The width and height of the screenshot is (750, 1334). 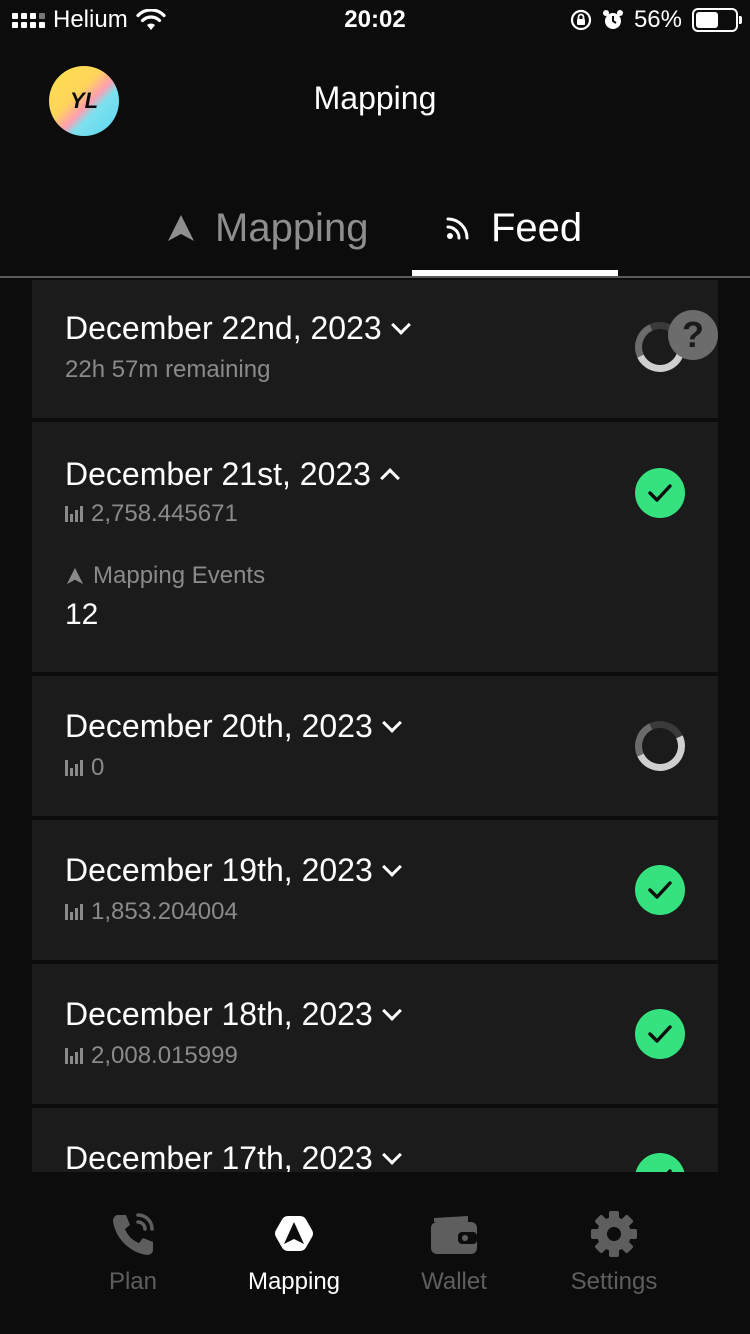 I want to click on battery-percent: 56%, so click(x=657, y=19).